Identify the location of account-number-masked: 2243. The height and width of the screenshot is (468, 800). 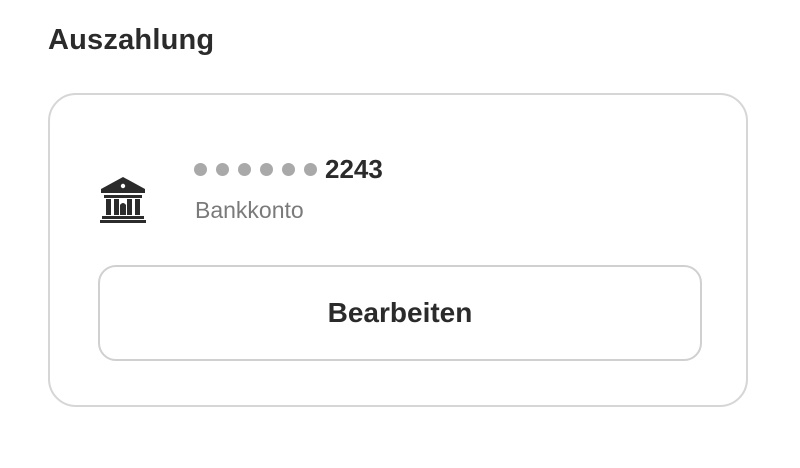
(288, 169).